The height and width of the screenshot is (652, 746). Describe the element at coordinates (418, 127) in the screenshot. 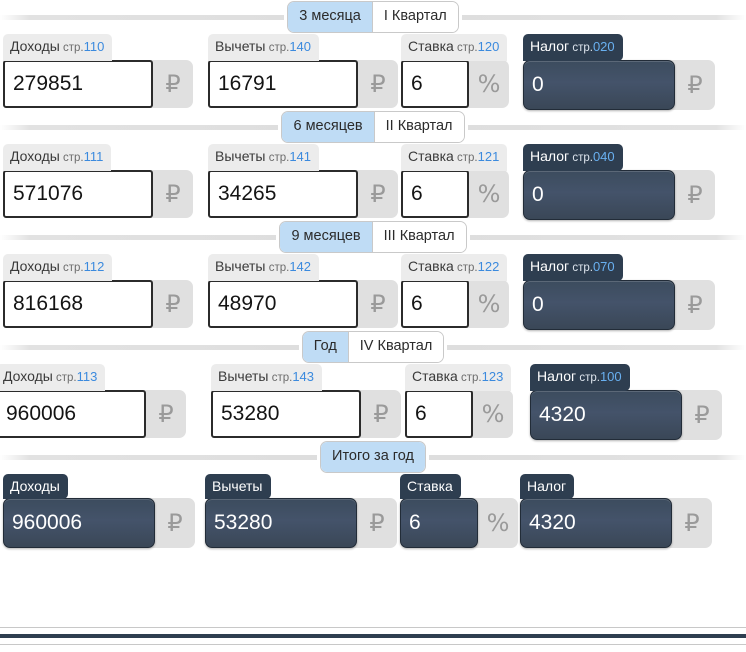

I see `tab-q2-1: II Квартал` at that location.